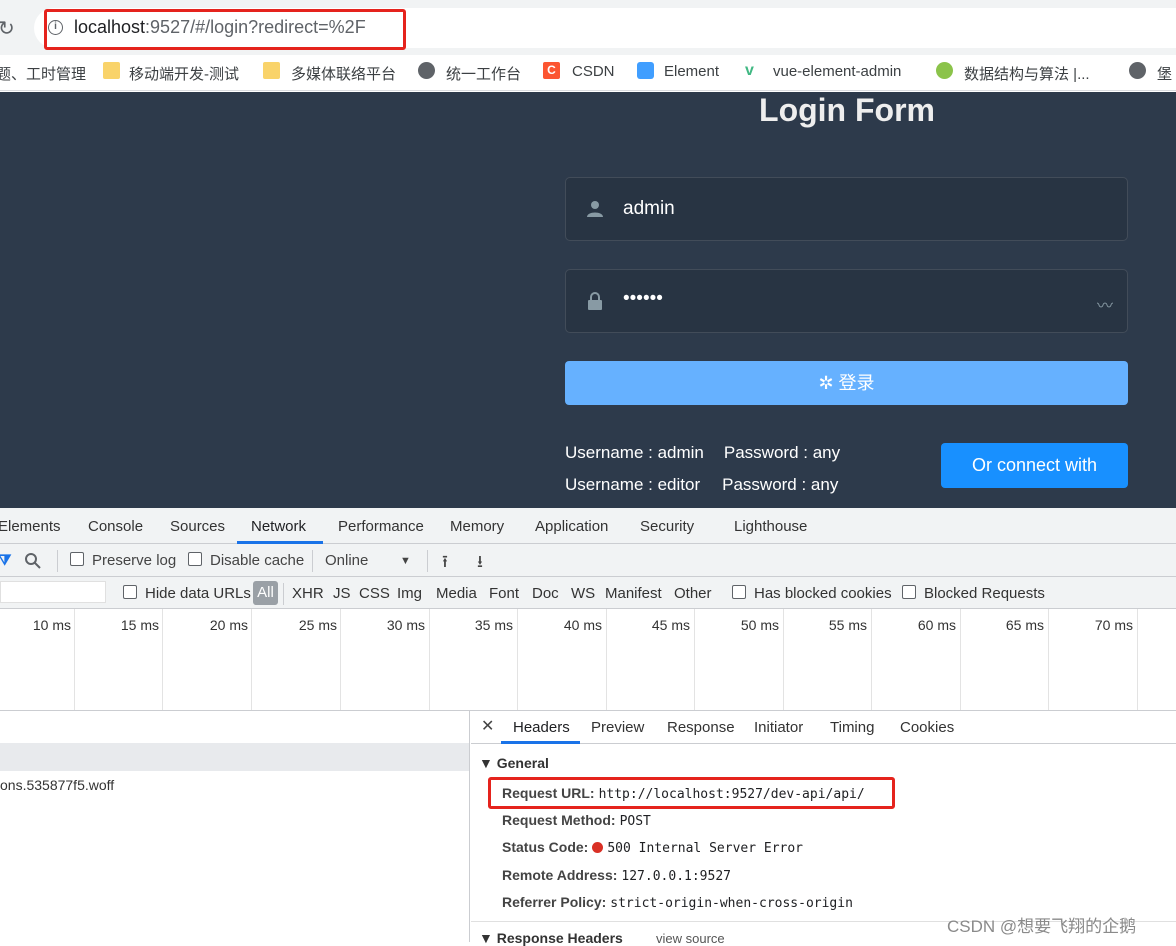 This screenshot has height=946, width=1176. Describe the element at coordinates (195, 559) in the screenshot. I see `disable-cache-checkbox` at that location.